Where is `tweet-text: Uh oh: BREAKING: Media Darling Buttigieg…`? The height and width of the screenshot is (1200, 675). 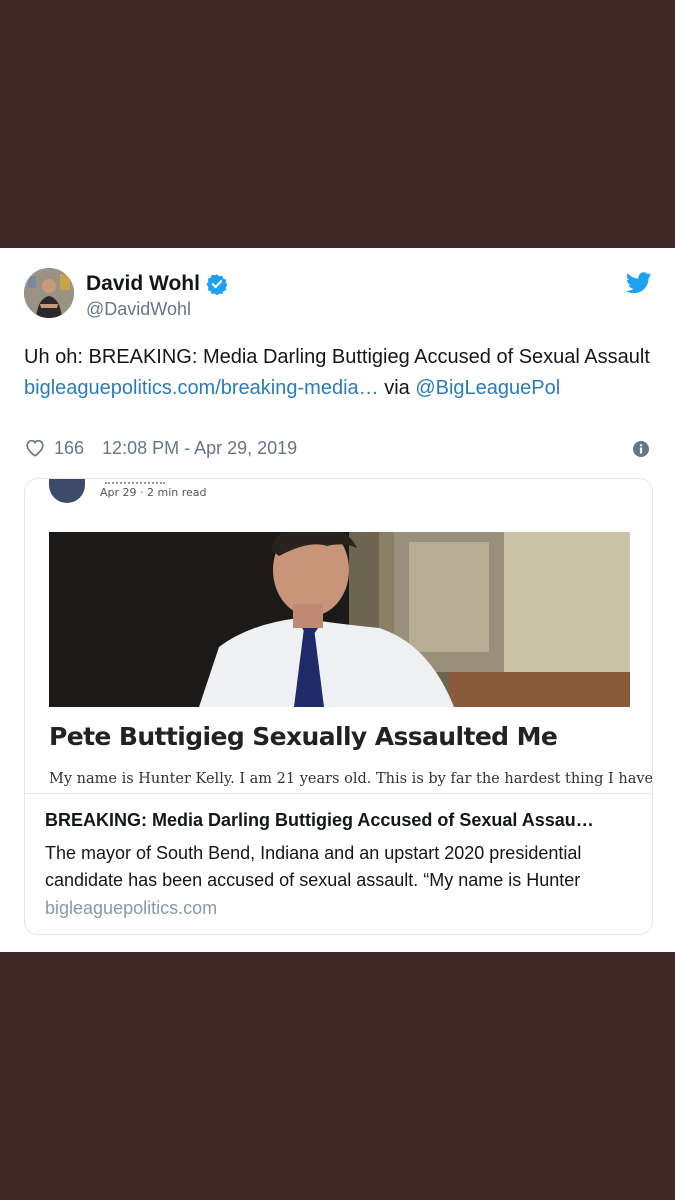 tweet-text: Uh oh: BREAKING: Media Darling Buttigieg… is located at coordinates (339, 373).